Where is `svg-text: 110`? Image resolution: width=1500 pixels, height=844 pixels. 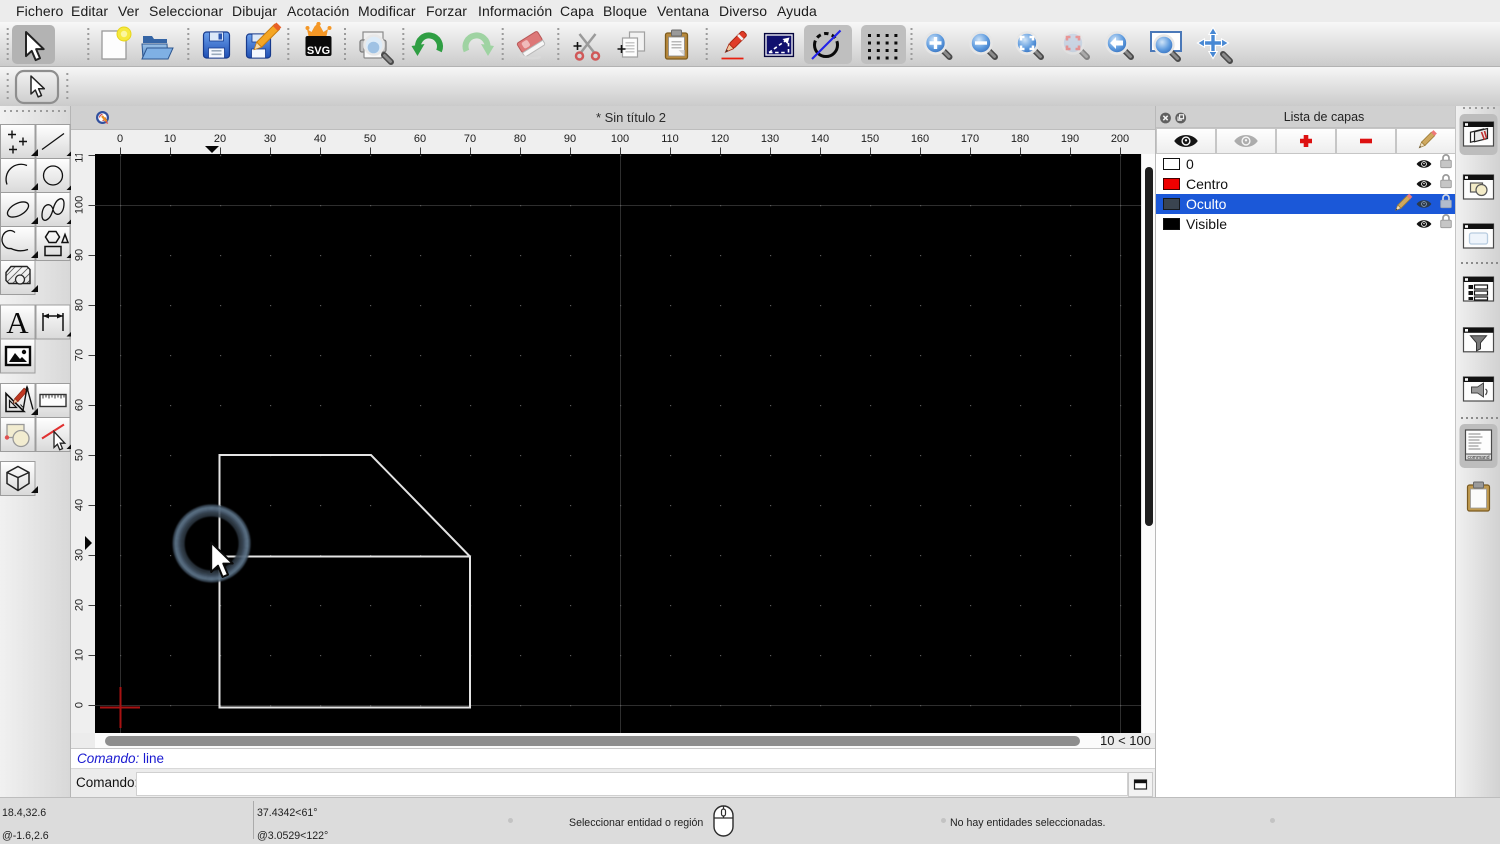 svg-text: 110 is located at coordinates (670, 139).